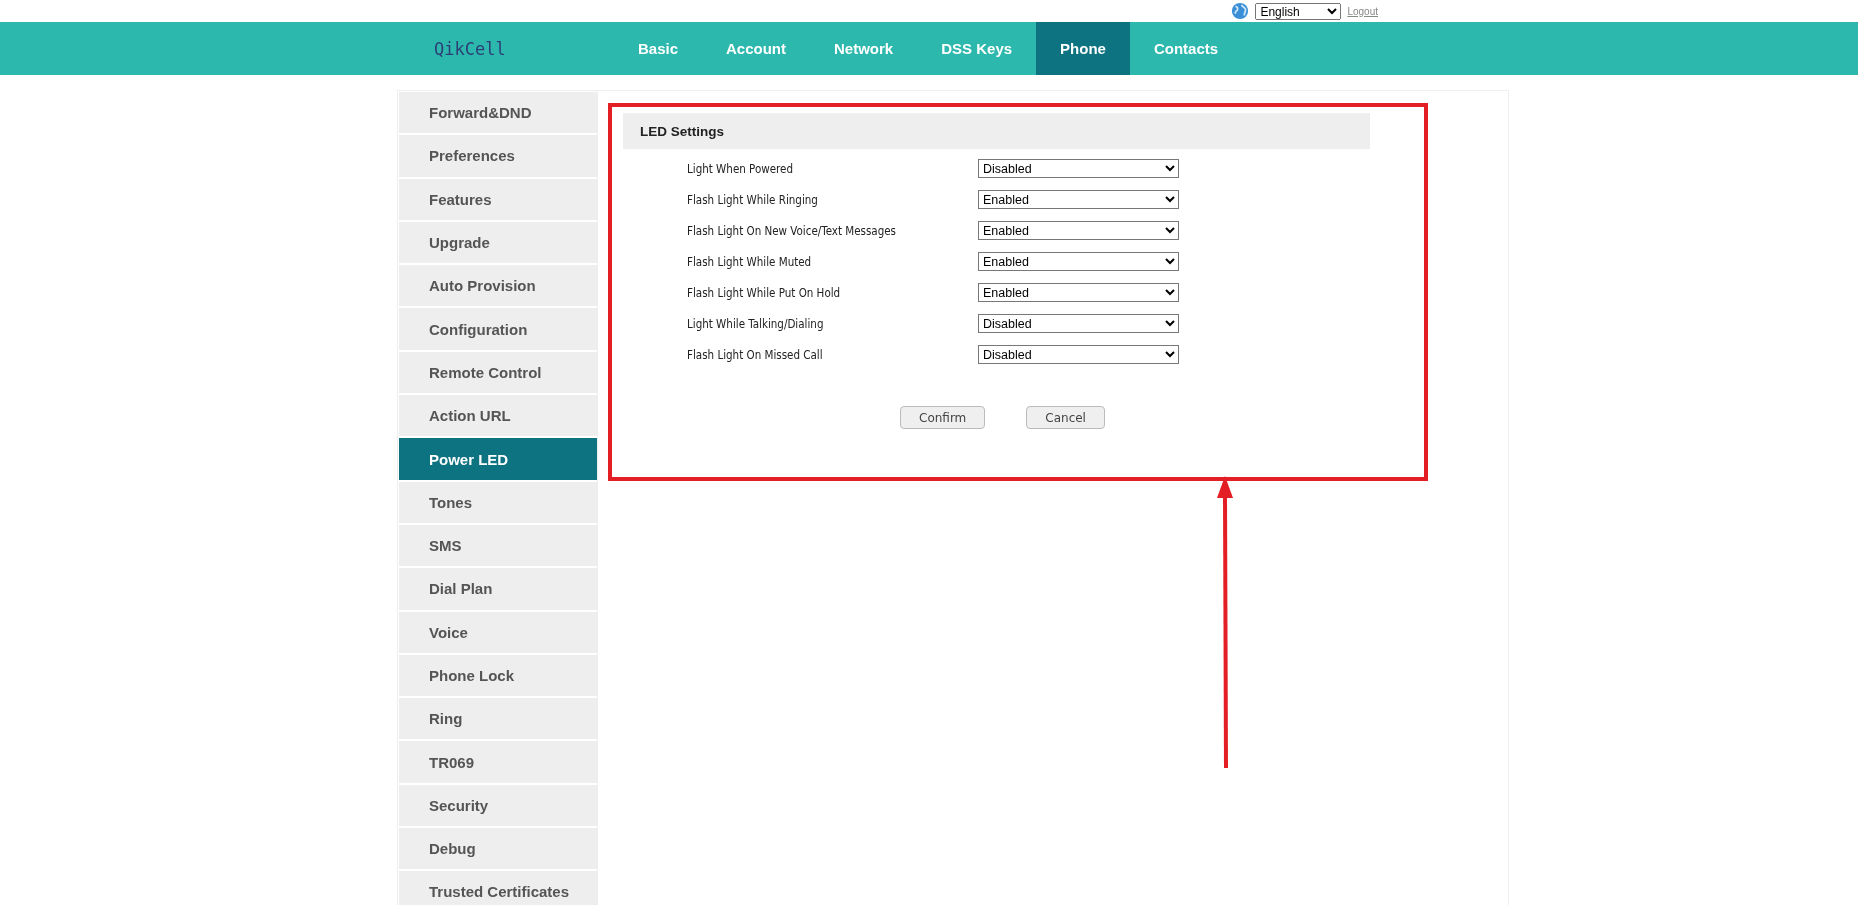  Describe the element at coordinates (498, 888) in the screenshot. I see `sidebar-item: Trusted Certificates` at that location.